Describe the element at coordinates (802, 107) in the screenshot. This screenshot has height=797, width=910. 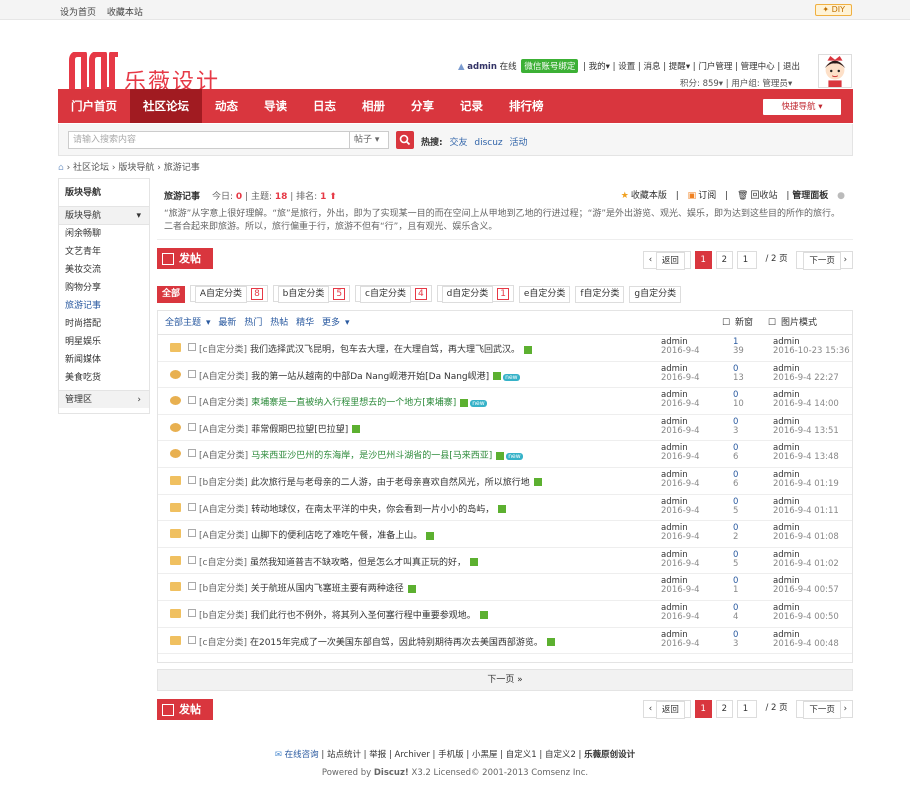
I see `quick-nav-button: 快捷导航 ▾` at that location.